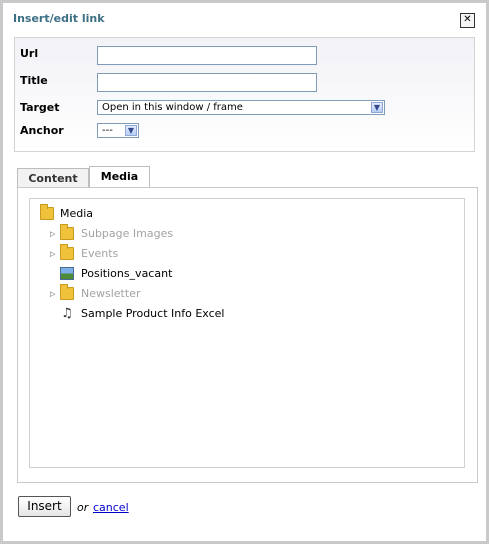 The height and width of the screenshot is (544, 489). I want to click on tree-item-label: Positions_vacant, so click(127, 273).